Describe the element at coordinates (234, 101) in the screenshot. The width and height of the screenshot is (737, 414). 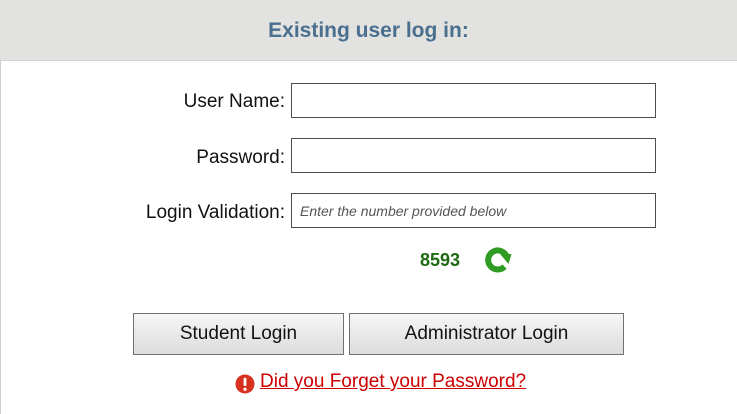
I see `username-label: User Name:` at that location.